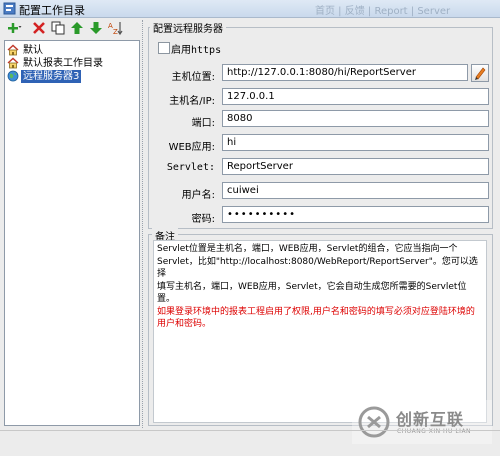 The width and height of the screenshot is (500, 456). What do you see at coordinates (250, 9) in the screenshot?
I see `title-bar: 配置工作目录 首页 | 反馈 | Report | Server` at bounding box center [250, 9].